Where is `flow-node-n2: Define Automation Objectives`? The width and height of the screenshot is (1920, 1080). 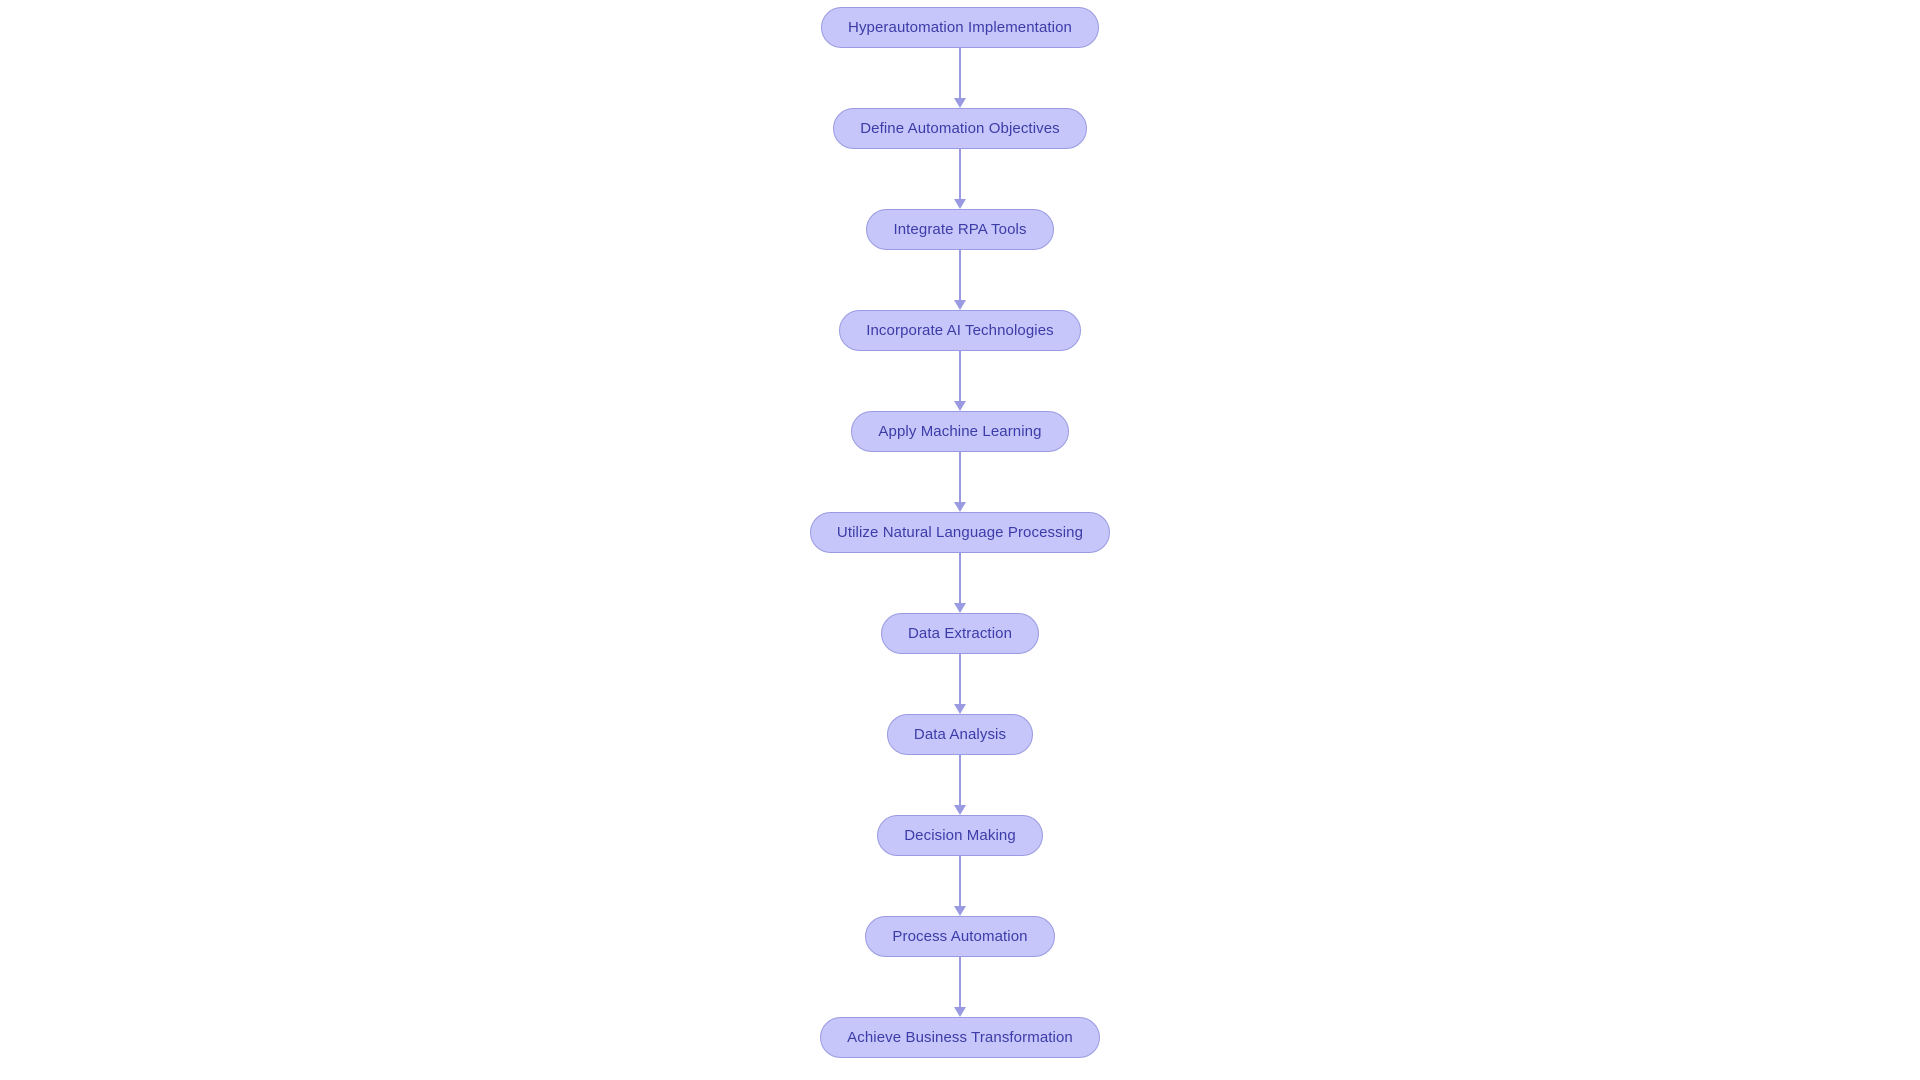 flow-node-n2: Define Automation Objectives is located at coordinates (960, 128).